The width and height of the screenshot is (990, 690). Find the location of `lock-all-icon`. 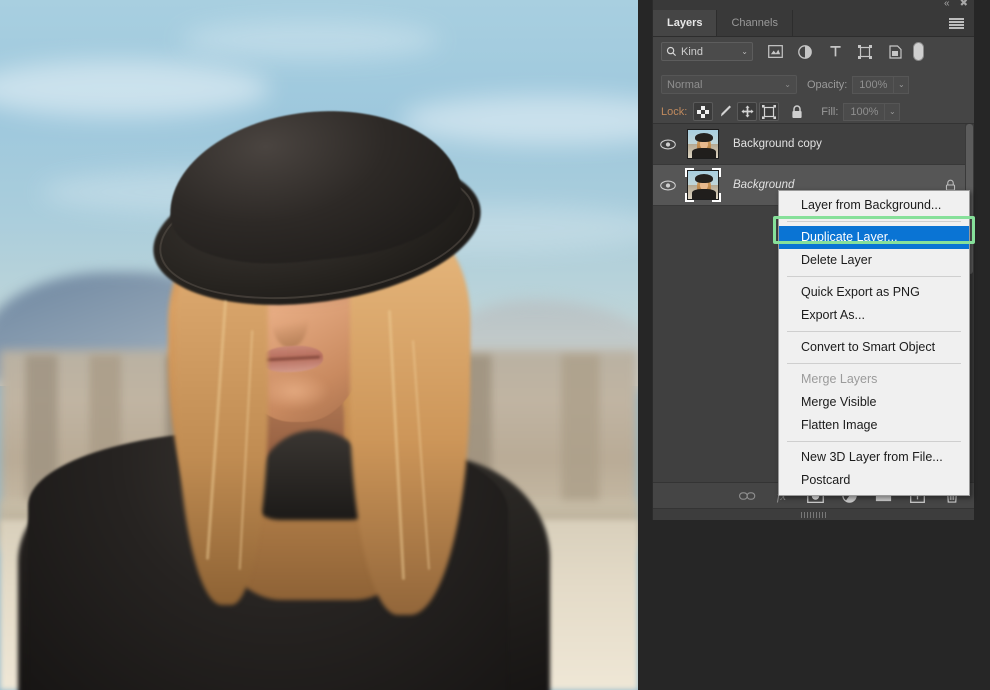

lock-all-icon is located at coordinates (797, 111).